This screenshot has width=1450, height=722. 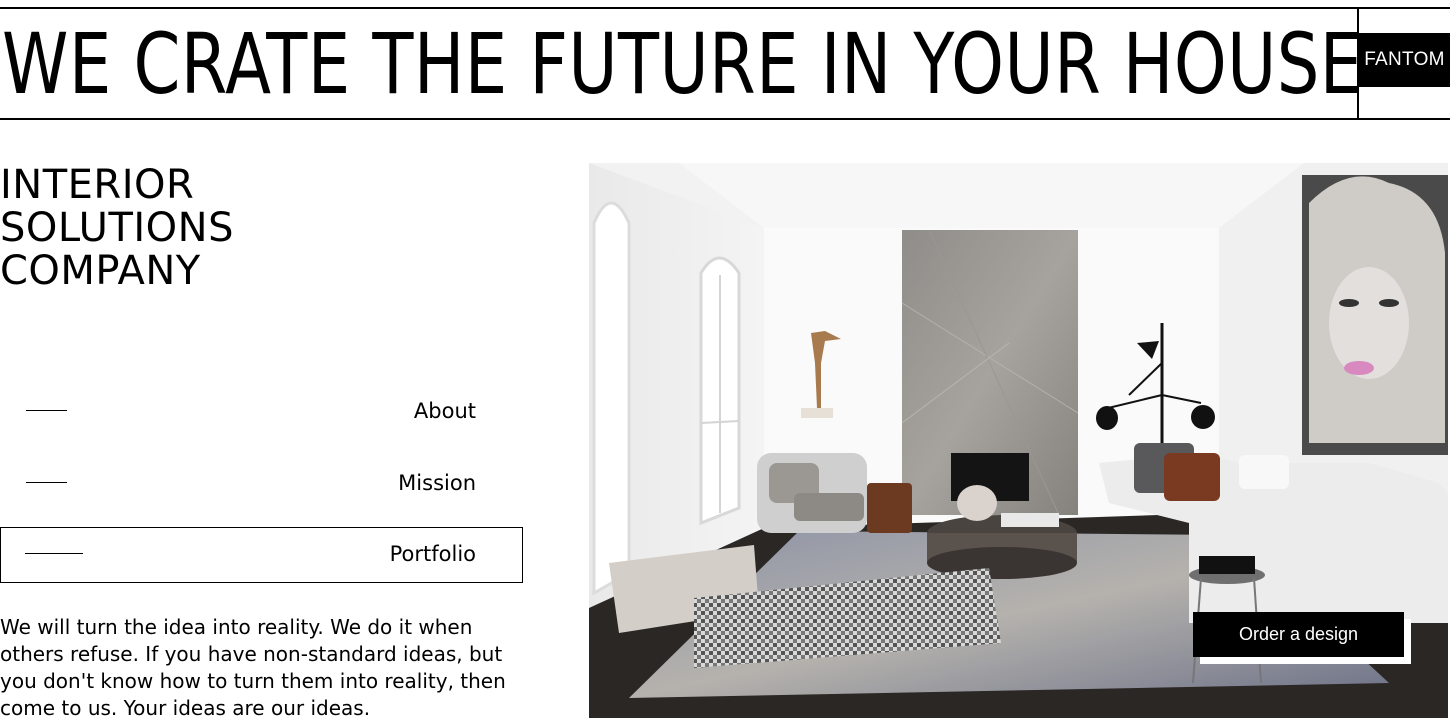 I want to click on company-title-line: INTERIOR, so click(x=97, y=185).